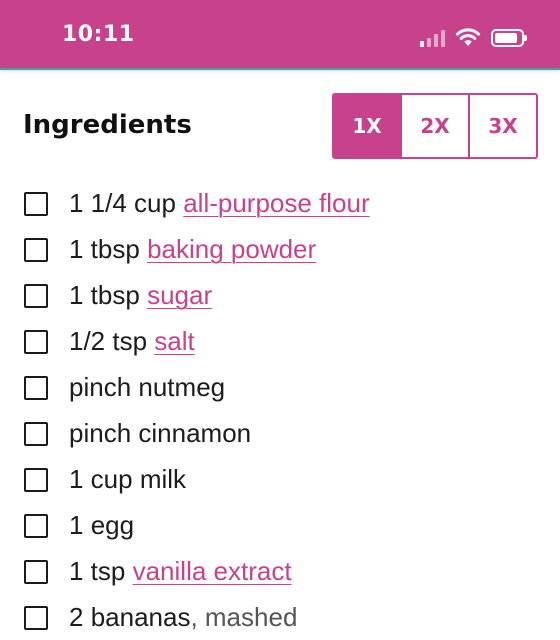 The height and width of the screenshot is (640, 560). Describe the element at coordinates (367, 126) in the screenshot. I see `scale-1x-button: 1X` at that location.